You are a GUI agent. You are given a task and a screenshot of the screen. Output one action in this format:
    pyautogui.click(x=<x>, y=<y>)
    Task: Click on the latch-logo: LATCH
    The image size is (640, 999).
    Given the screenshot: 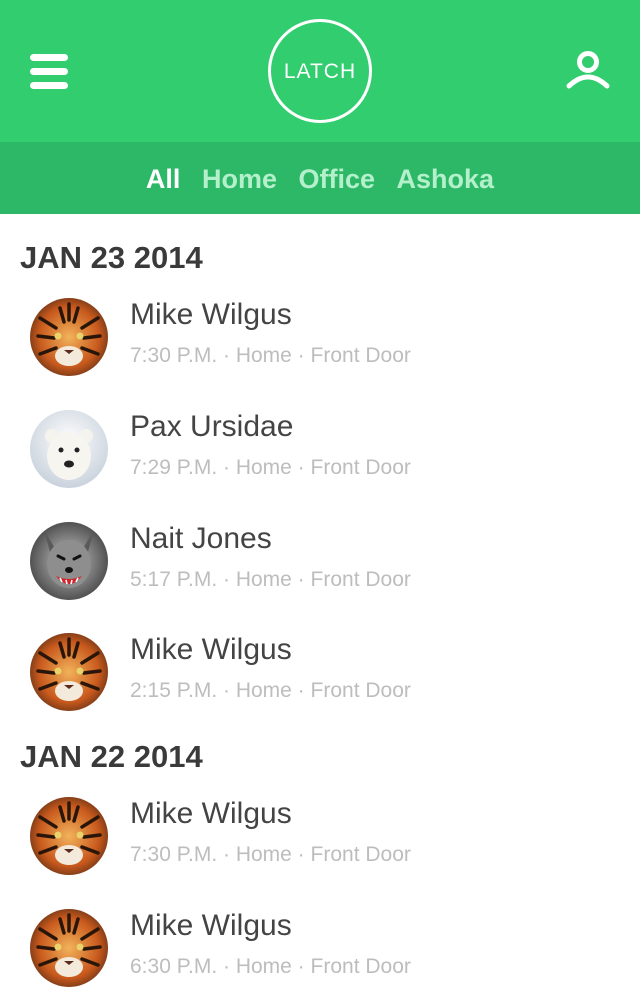 What is the action you would take?
    pyautogui.click(x=320, y=71)
    